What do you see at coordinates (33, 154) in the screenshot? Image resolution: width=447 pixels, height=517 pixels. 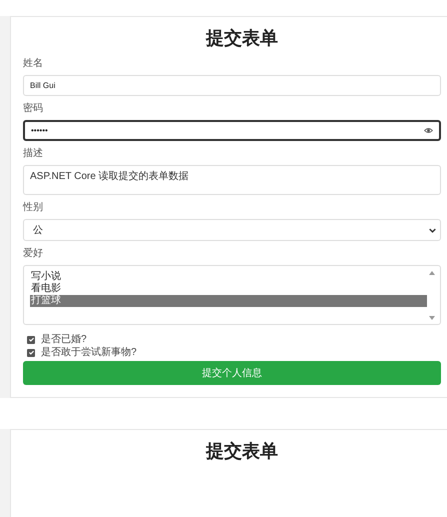 I see `field-label: 描述` at bounding box center [33, 154].